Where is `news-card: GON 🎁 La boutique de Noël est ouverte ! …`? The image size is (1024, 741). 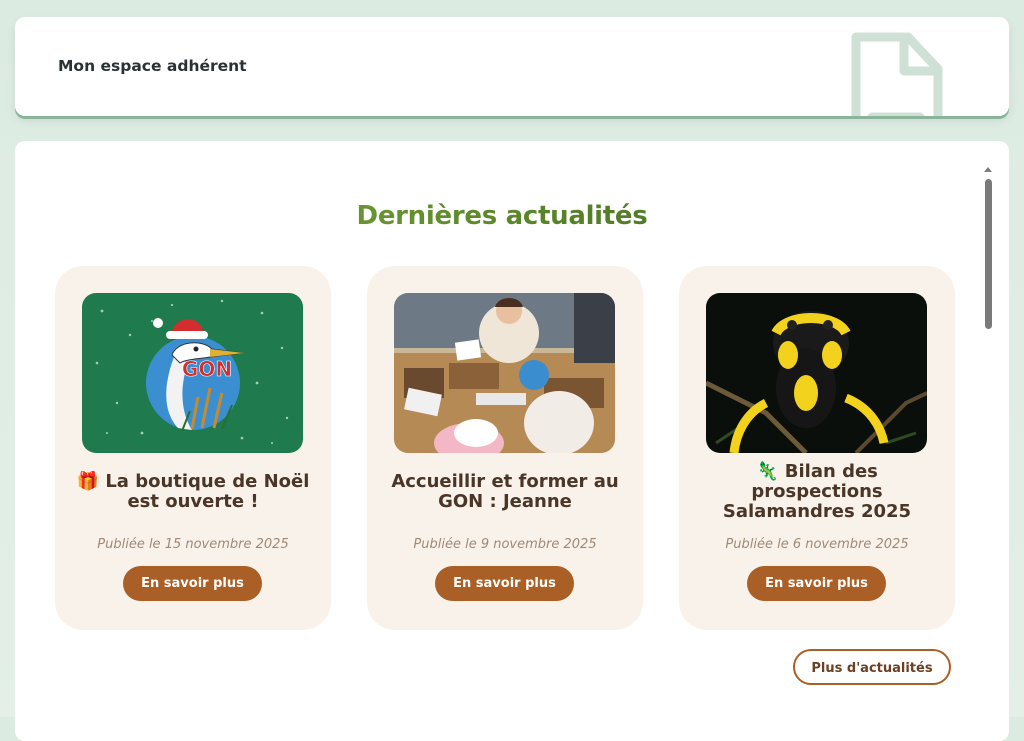 news-card: GON 🎁 La boutique de Noël est ouverte ! … is located at coordinates (193, 448).